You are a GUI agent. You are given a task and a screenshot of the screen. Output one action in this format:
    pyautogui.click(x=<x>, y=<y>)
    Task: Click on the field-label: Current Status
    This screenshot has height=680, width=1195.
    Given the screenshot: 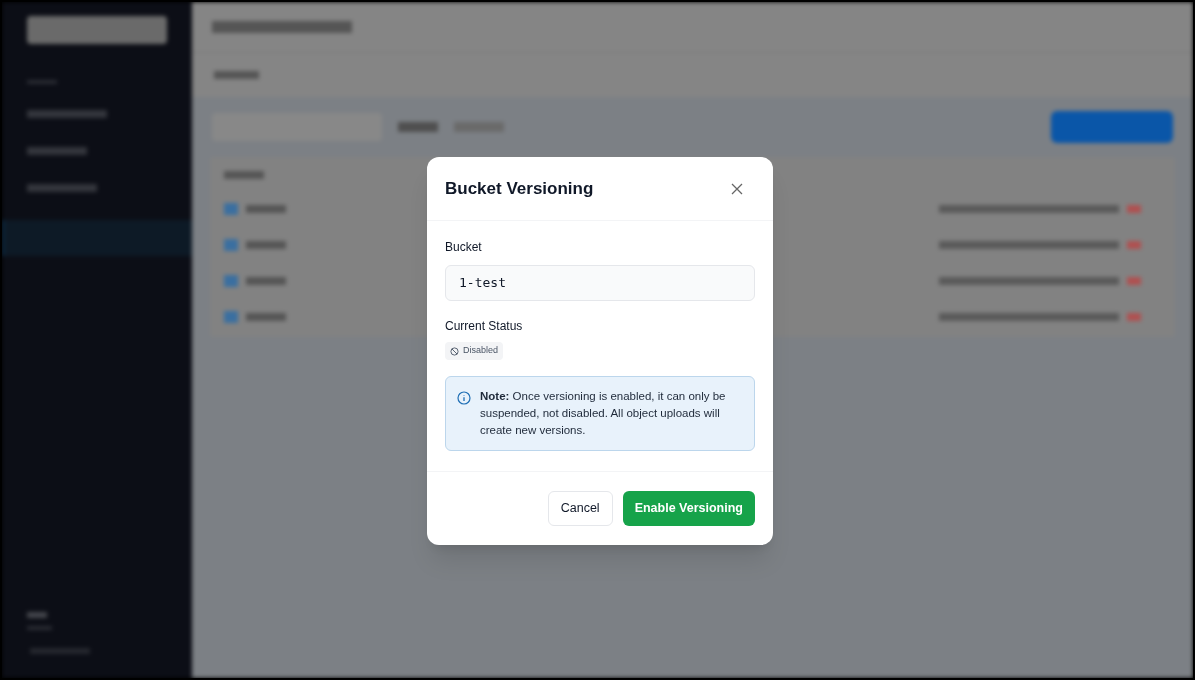 What is the action you would take?
    pyautogui.click(x=484, y=326)
    